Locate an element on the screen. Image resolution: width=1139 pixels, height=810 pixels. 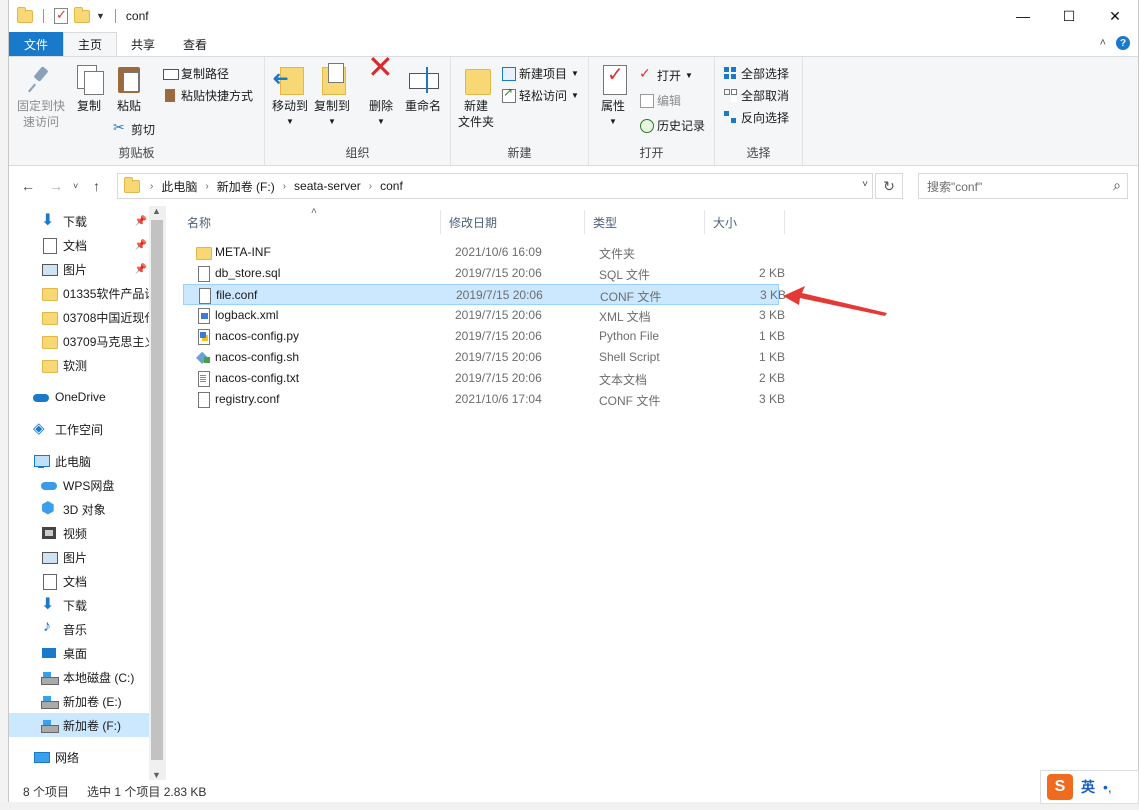
nav-item-pictures: 图片 📌 is located at coordinates (80, 269).